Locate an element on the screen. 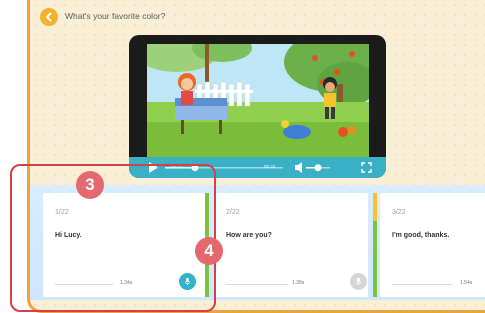 Image resolution: width=485 pixels, height=313 pixels. card-duration: 1.38s is located at coordinates (298, 283).